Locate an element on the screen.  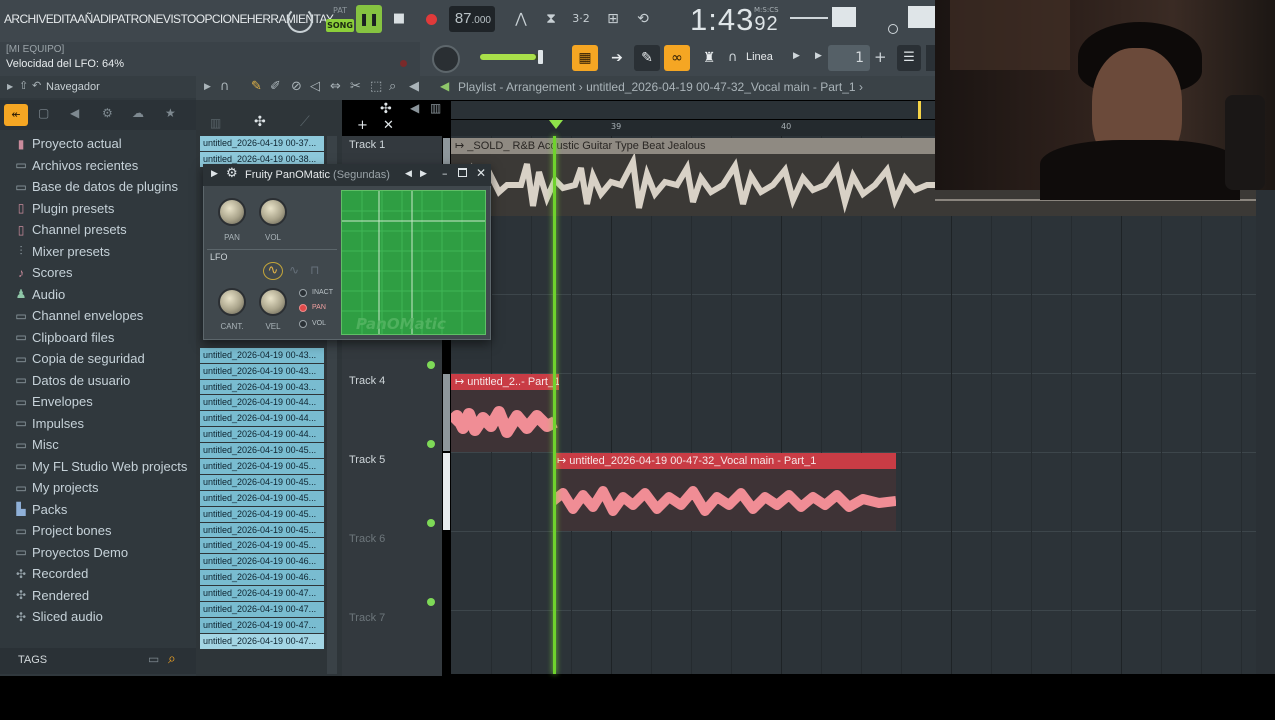
vocal-clip-short-body is located at coordinates (502, 421).